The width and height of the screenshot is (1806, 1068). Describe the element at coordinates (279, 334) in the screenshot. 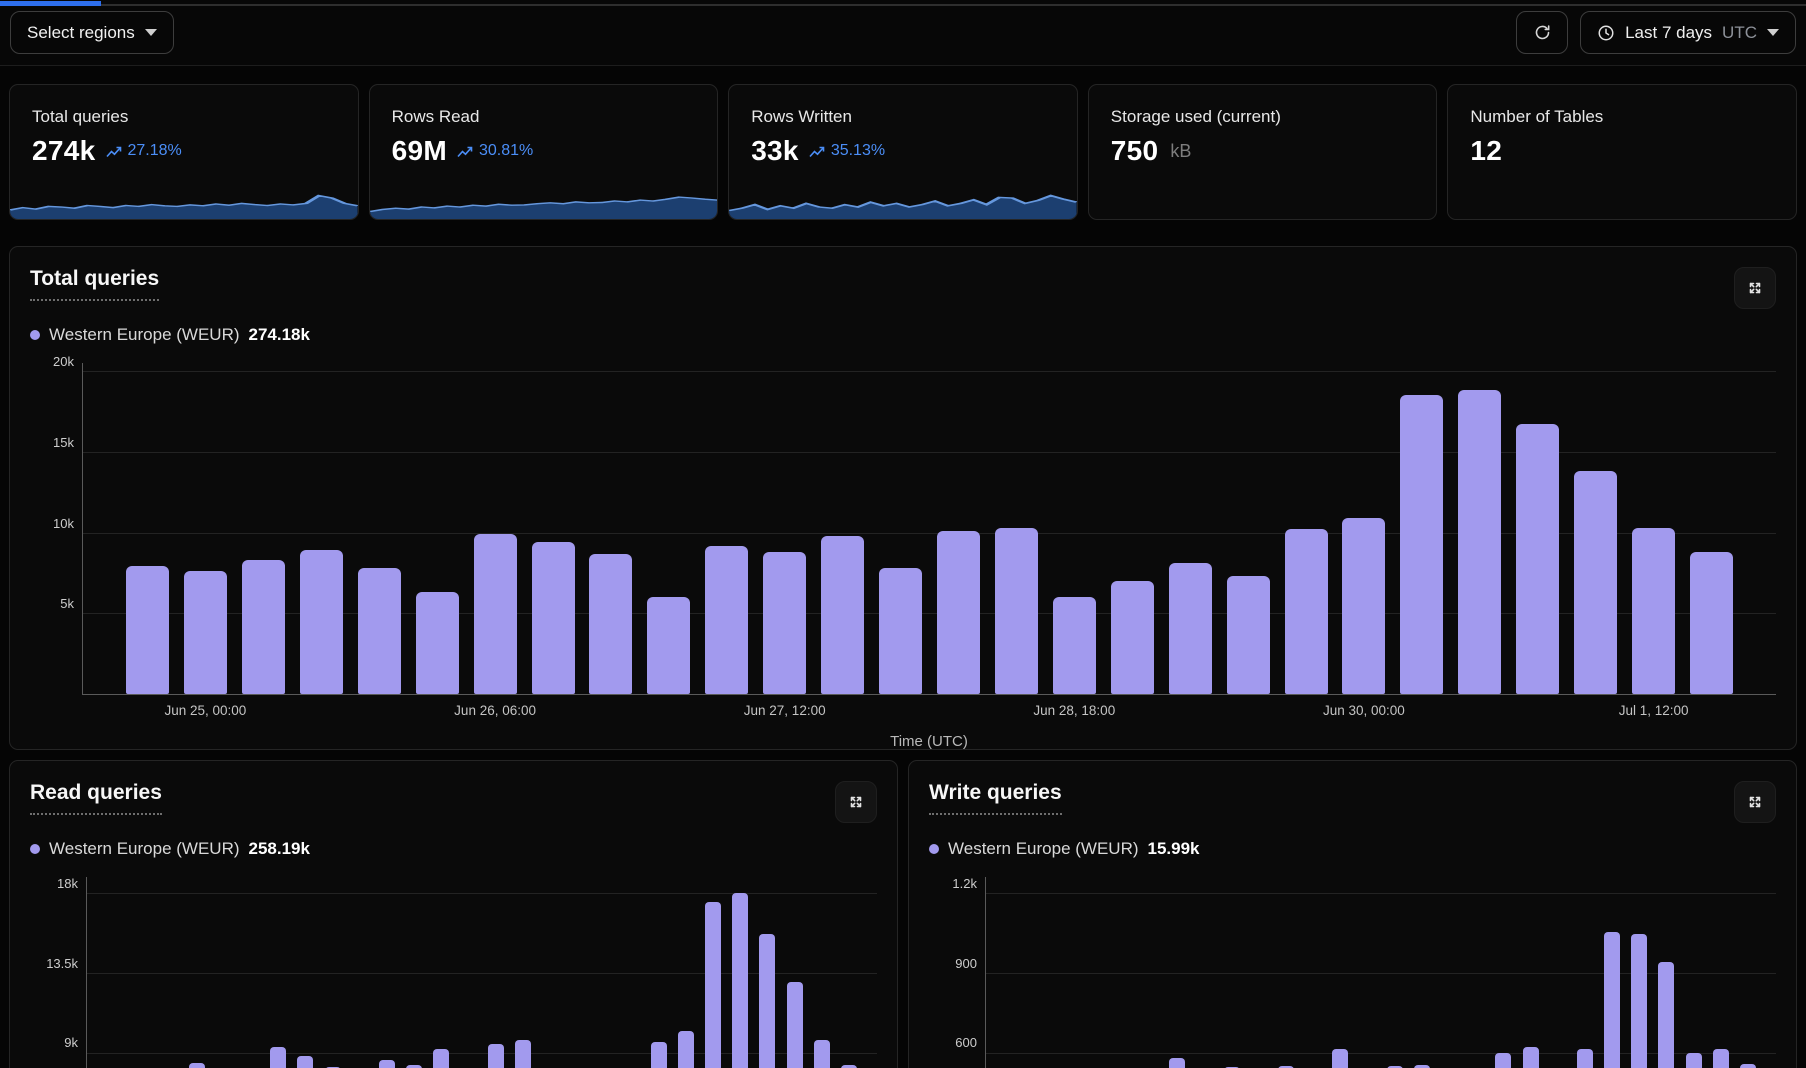

I see `legend-value: 274.18k` at that location.